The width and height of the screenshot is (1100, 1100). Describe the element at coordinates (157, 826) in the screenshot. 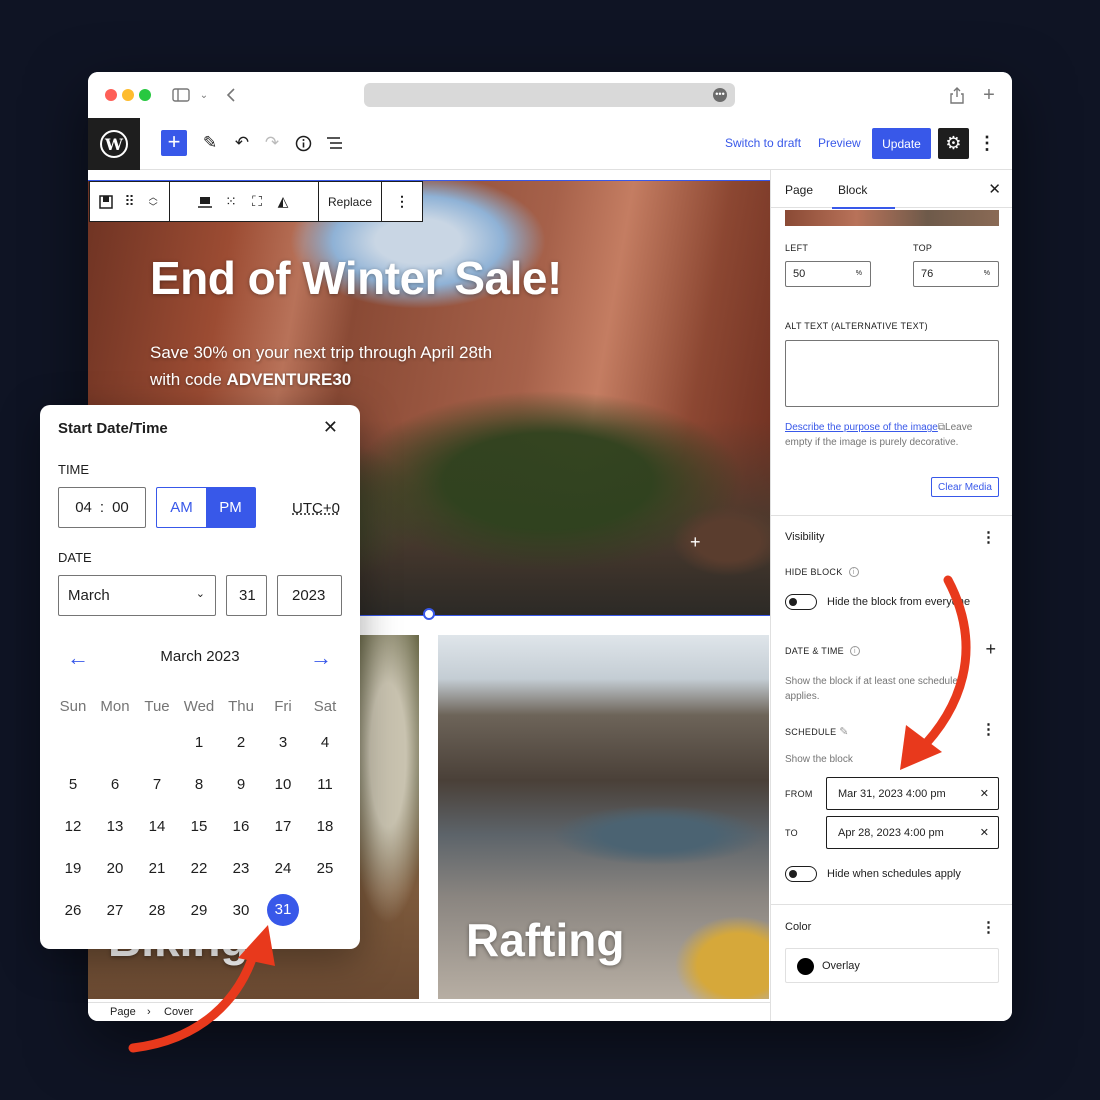

I see `calendar-day: 14` at that location.